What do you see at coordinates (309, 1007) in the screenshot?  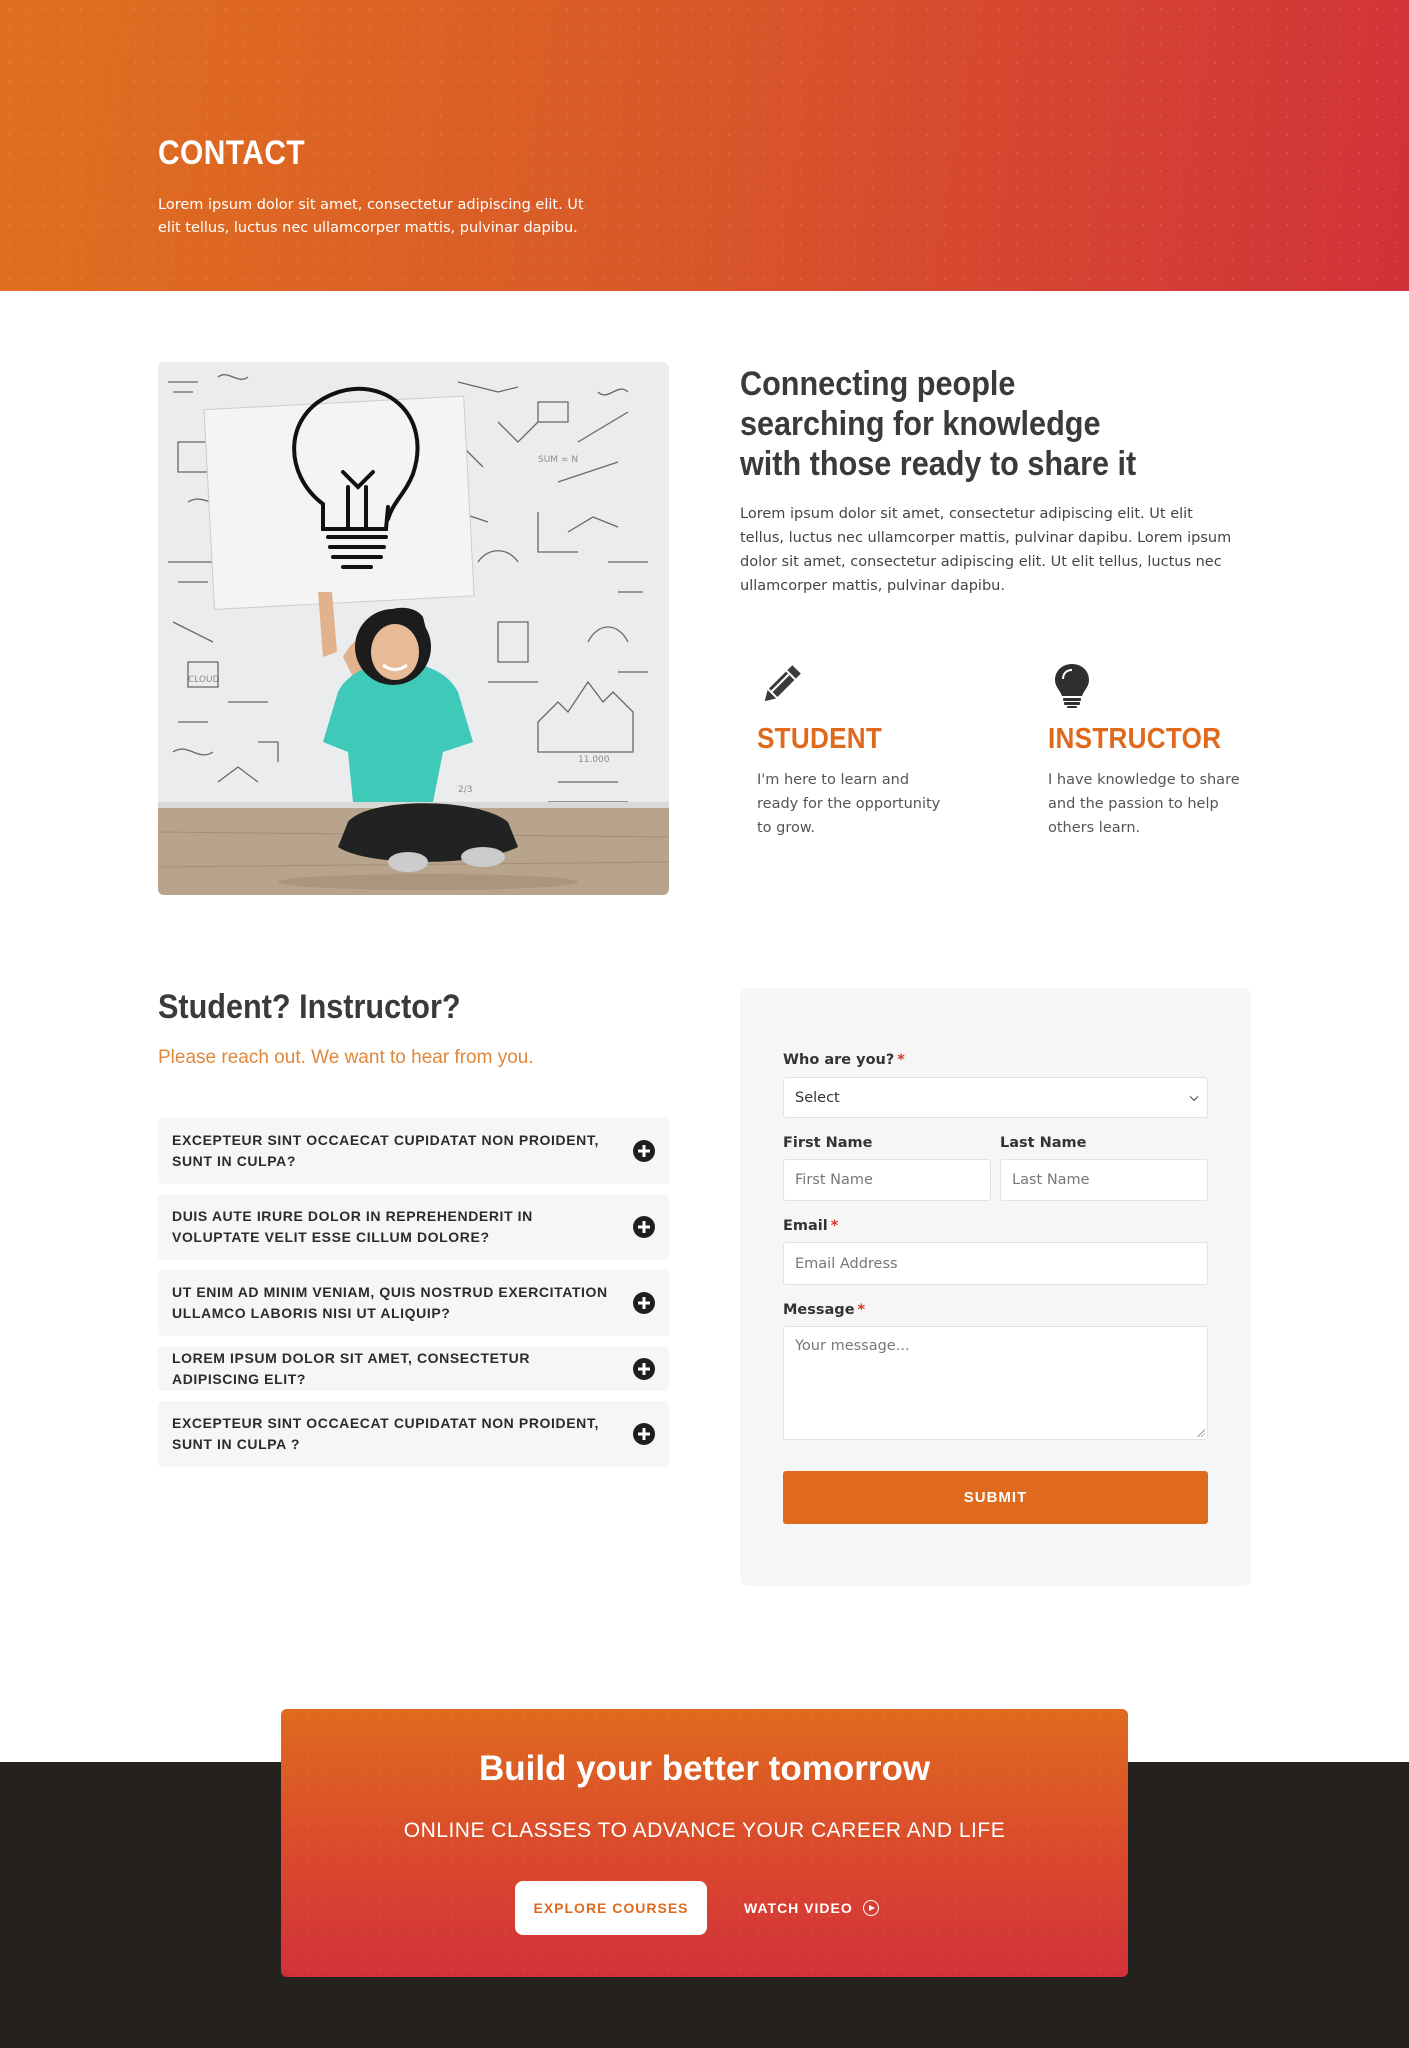 I see `faq-title: Student? Instructor?` at bounding box center [309, 1007].